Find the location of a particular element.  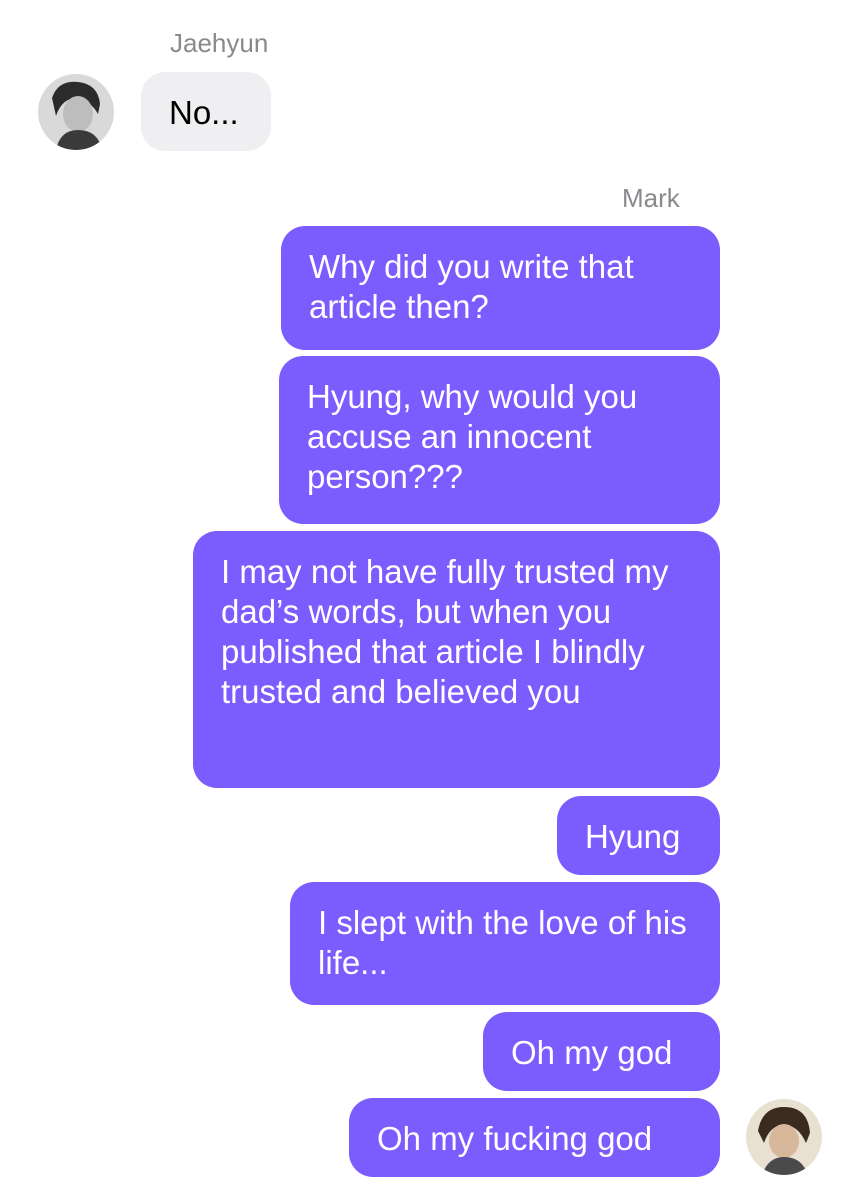

jaehyun-avatar is located at coordinates (76, 112).